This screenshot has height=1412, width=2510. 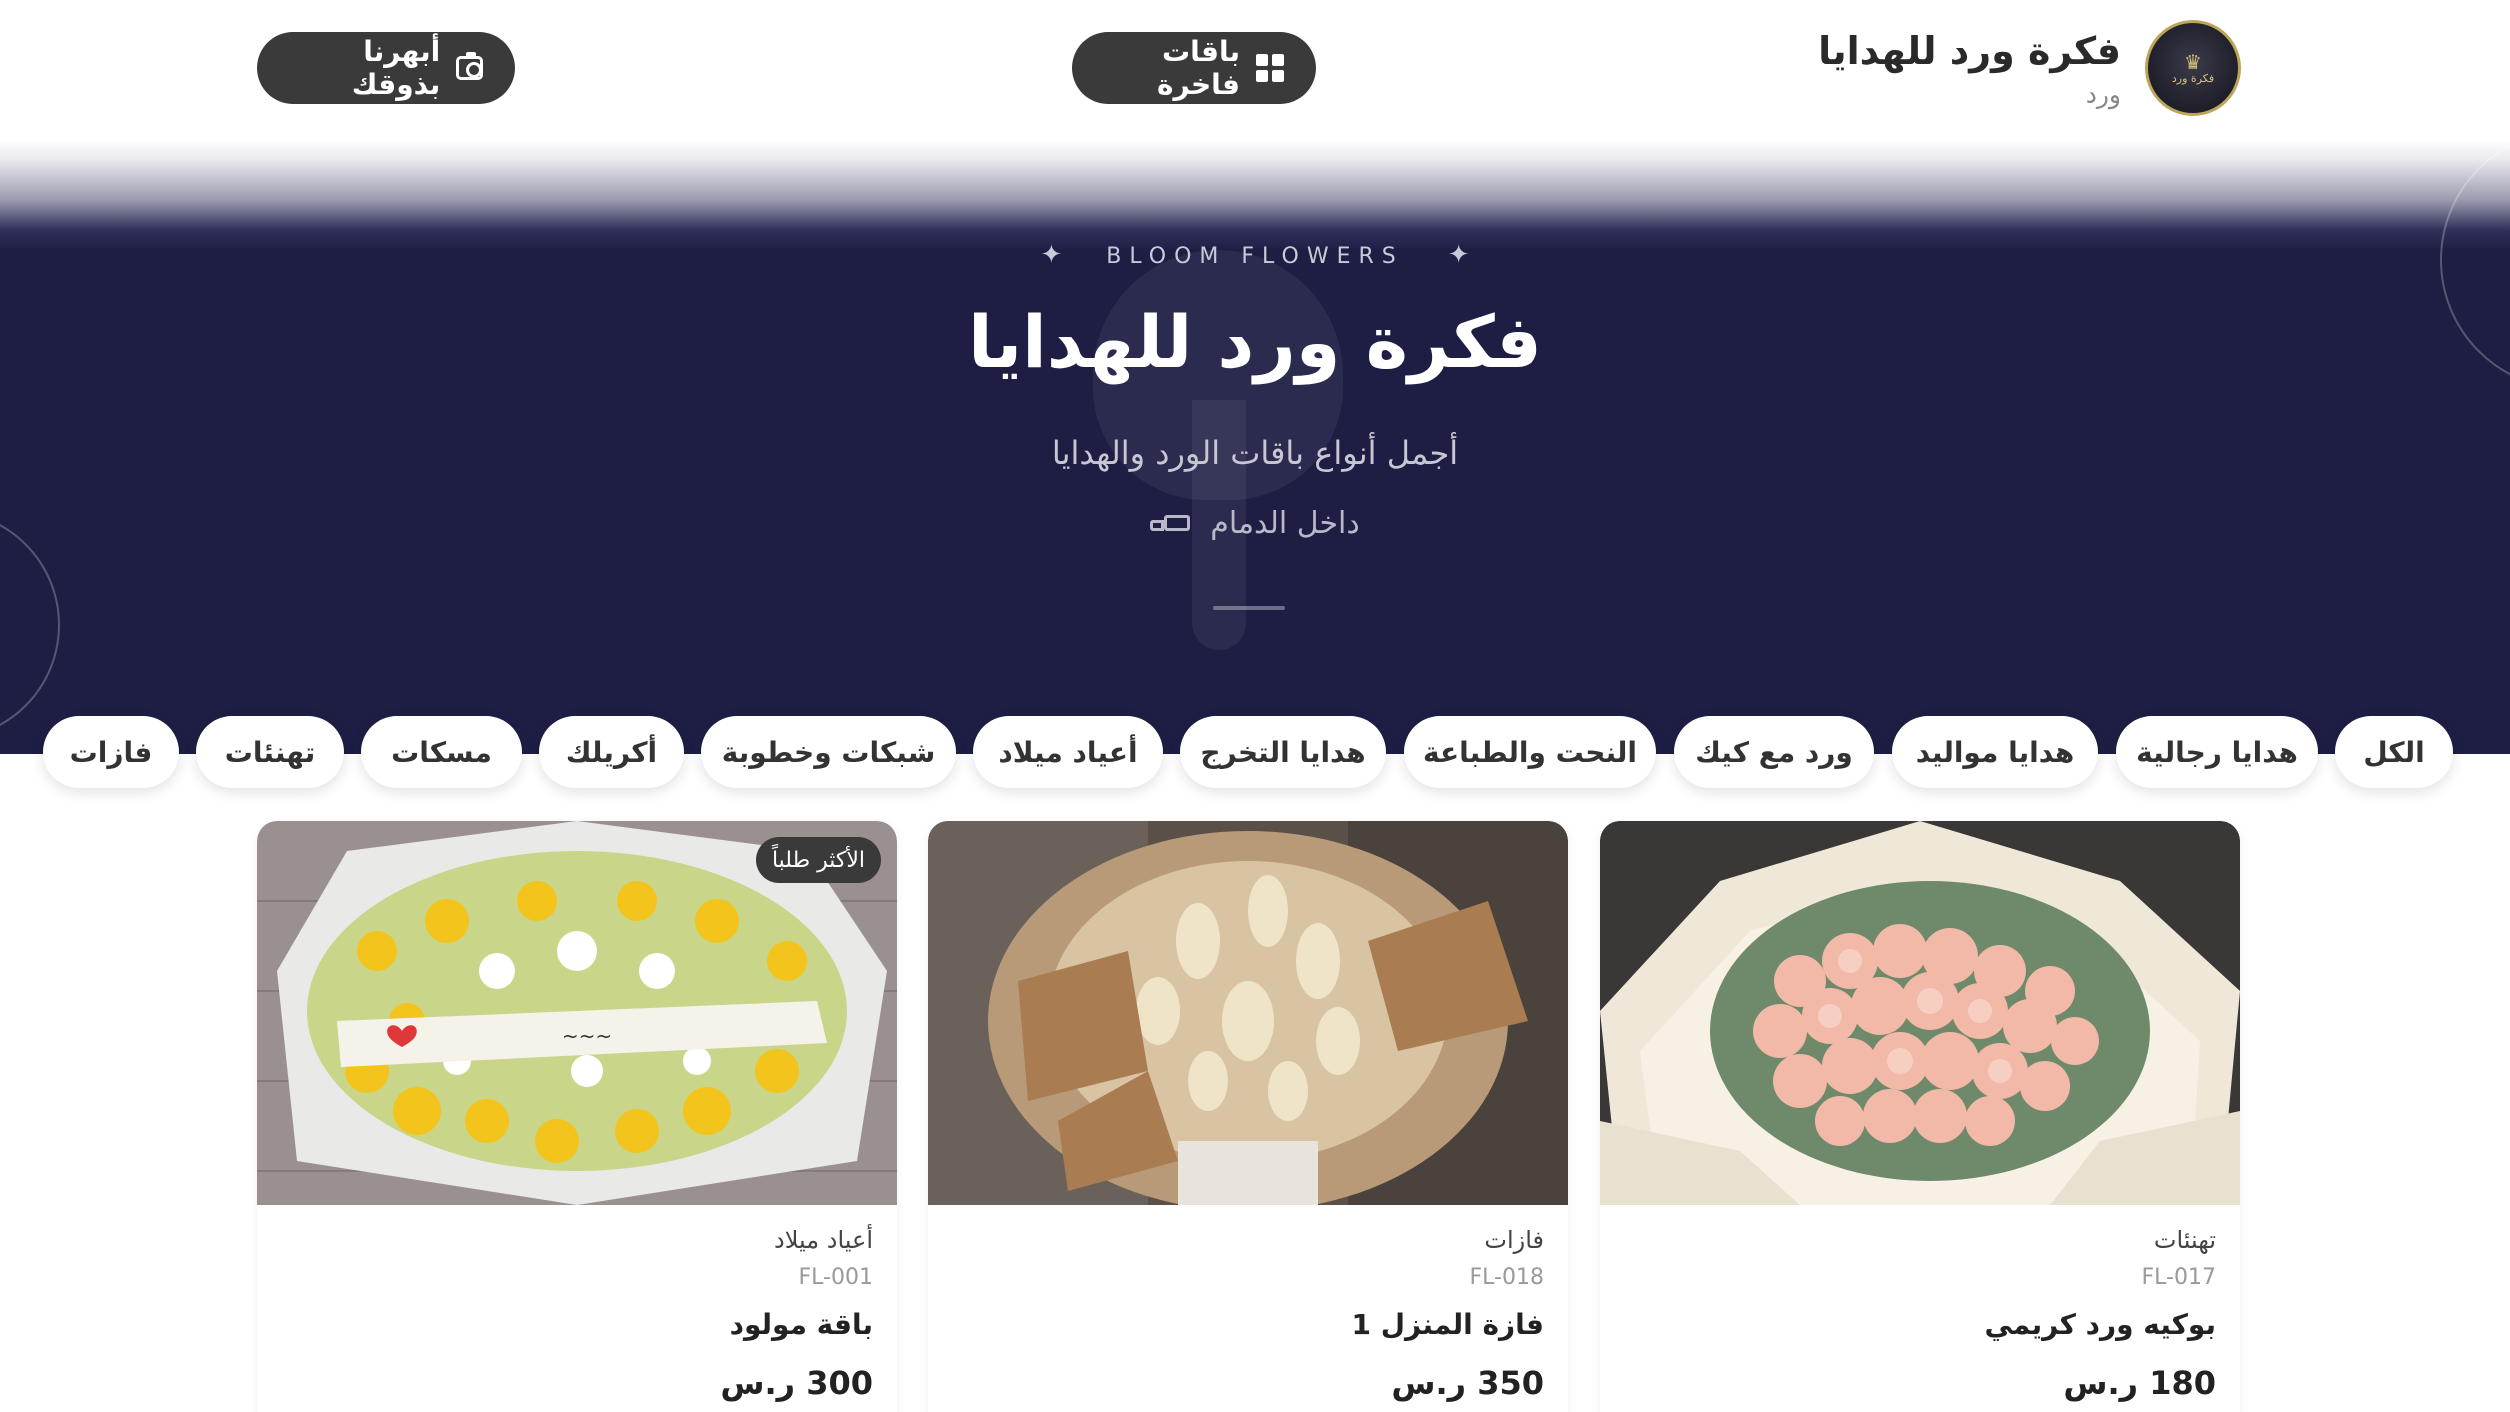 I want to click on decorative-circle, so click(x=30, y=625).